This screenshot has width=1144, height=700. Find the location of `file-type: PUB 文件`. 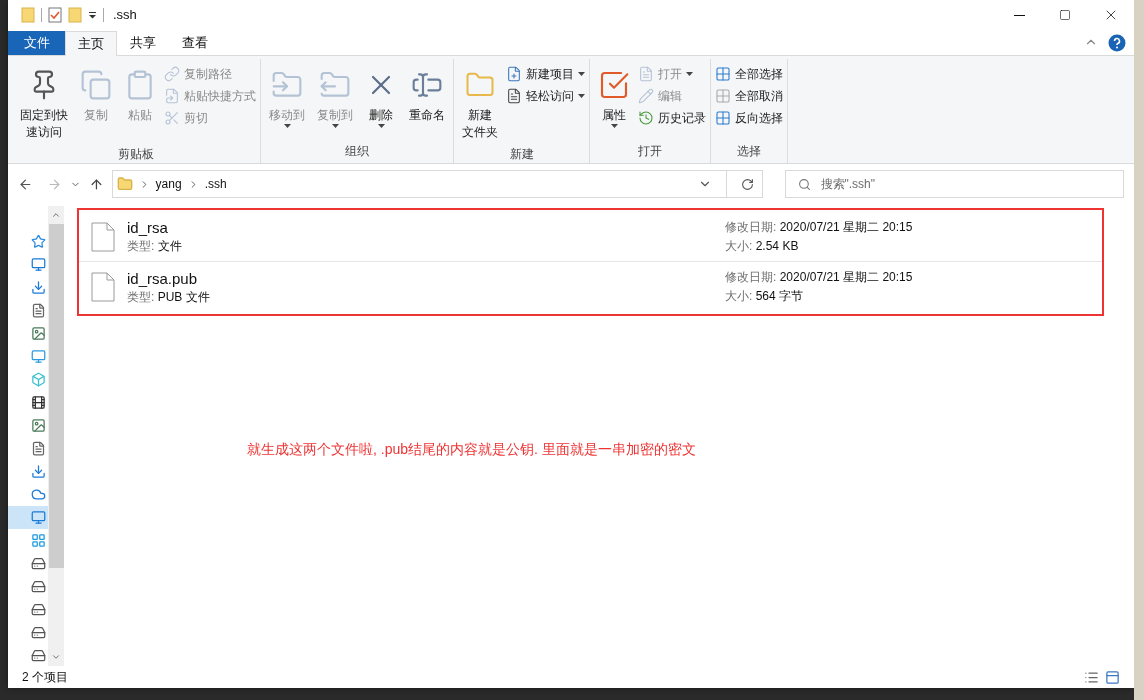

file-type: PUB 文件 is located at coordinates (183, 296).